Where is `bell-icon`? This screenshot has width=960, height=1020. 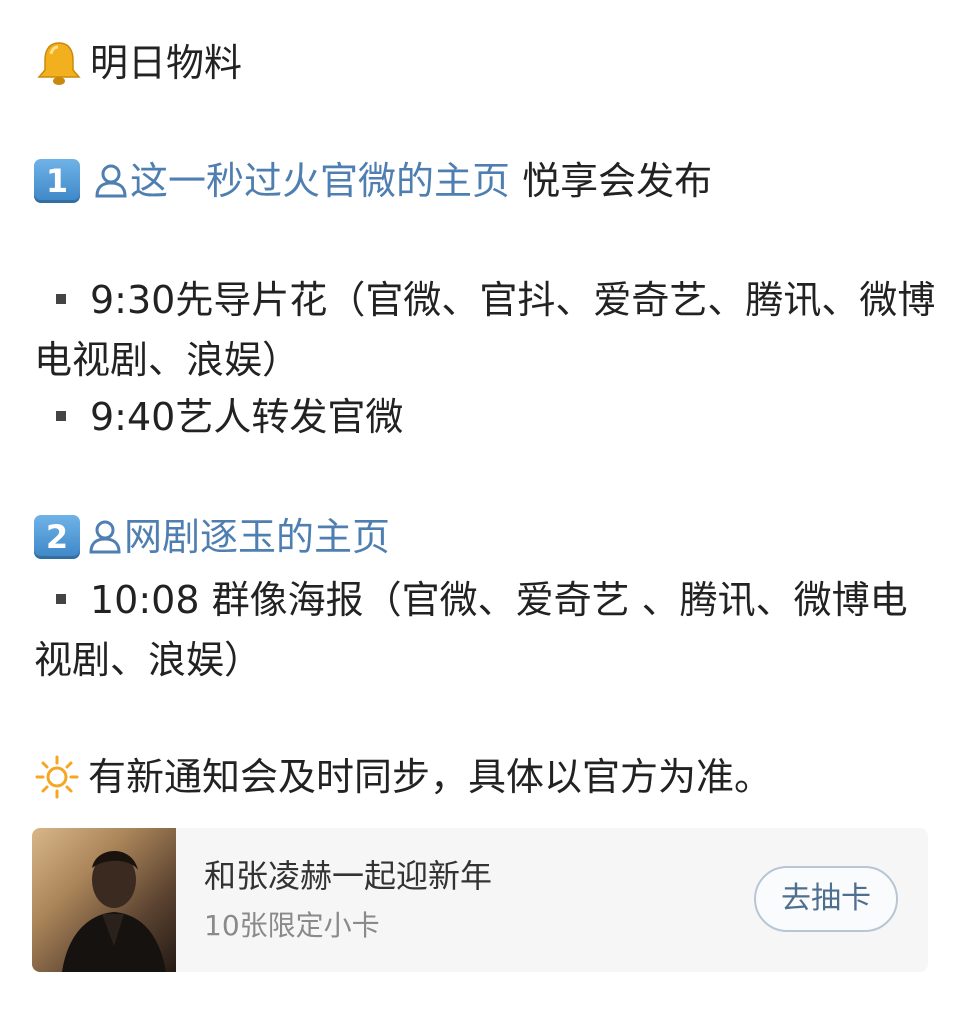
bell-icon is located at coordinates (59, 63).